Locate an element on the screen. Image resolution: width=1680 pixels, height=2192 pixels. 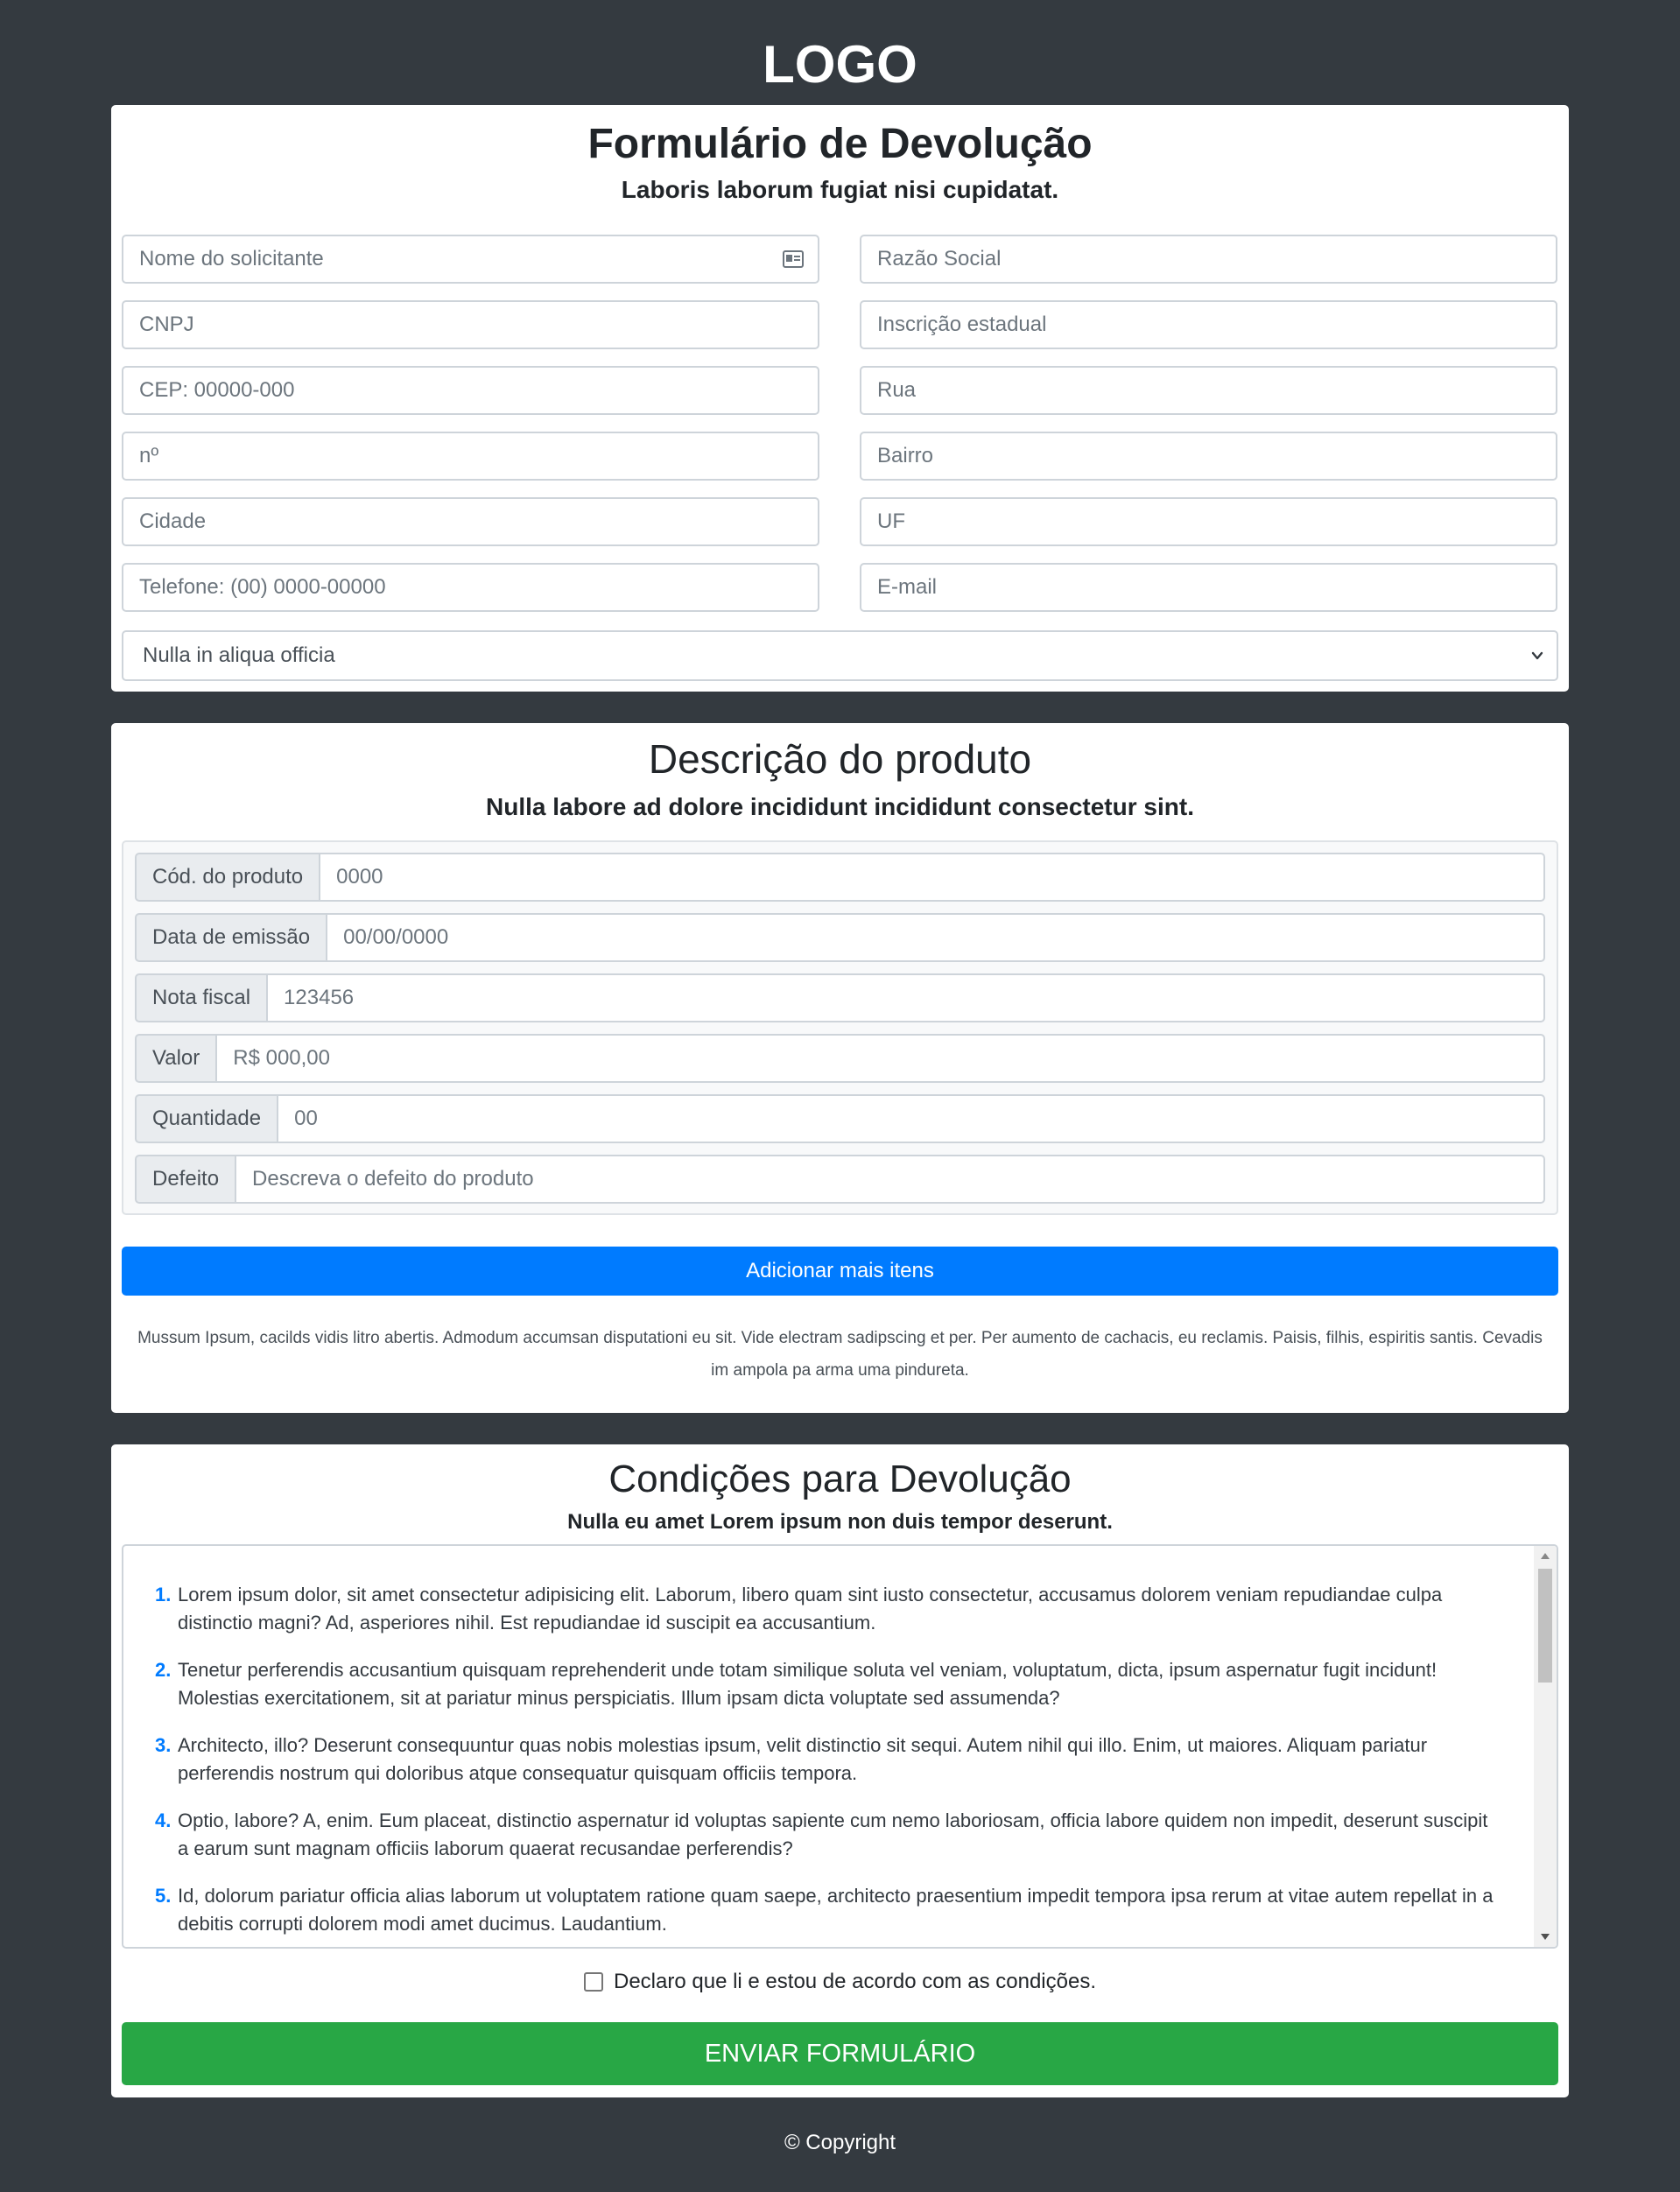
neighborhood-input is located at coordinates (1208, 456).